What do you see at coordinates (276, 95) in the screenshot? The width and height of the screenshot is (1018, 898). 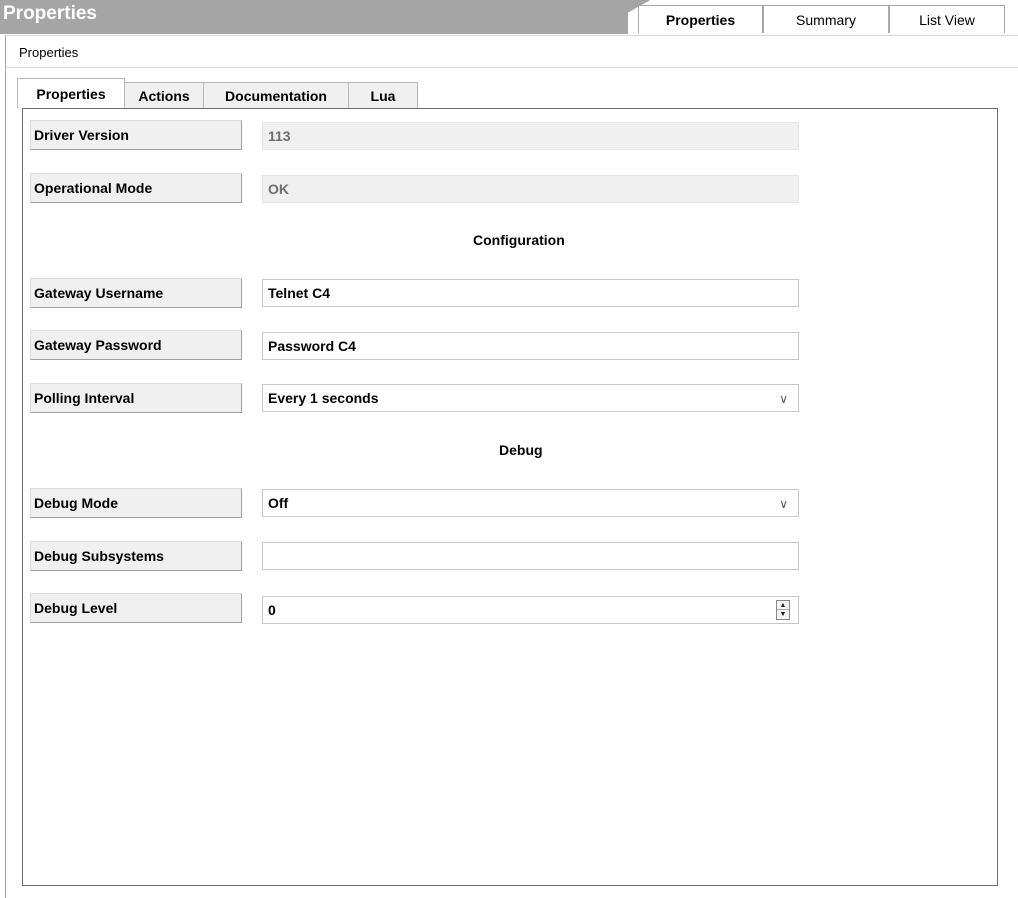 I see `subtab-documentation: Documentation` at bounding box center [276, 95].